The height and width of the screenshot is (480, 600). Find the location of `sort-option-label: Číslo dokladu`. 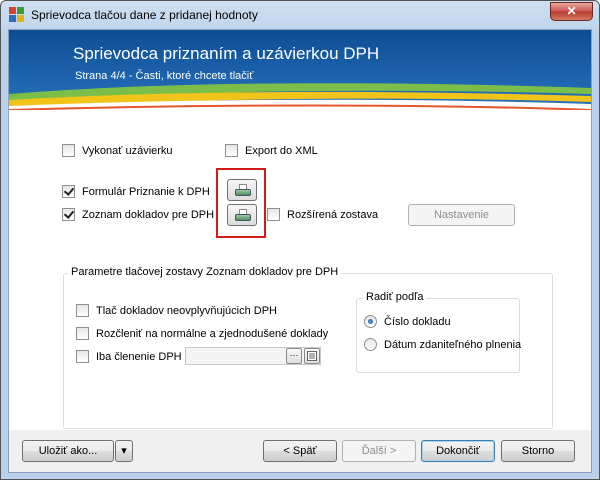

sort-option-label: Číslo dokladu is located at coordinates (417, 321).